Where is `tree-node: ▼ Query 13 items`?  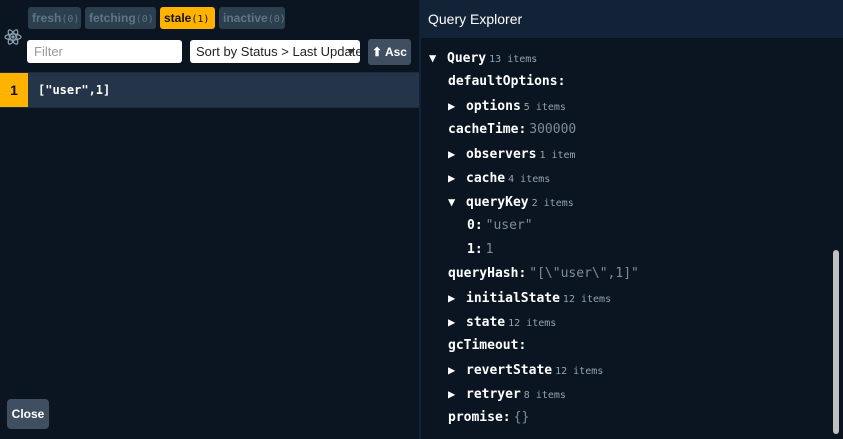 tree-node: ▼ Query 13 items is located at coordinates (483, 58).